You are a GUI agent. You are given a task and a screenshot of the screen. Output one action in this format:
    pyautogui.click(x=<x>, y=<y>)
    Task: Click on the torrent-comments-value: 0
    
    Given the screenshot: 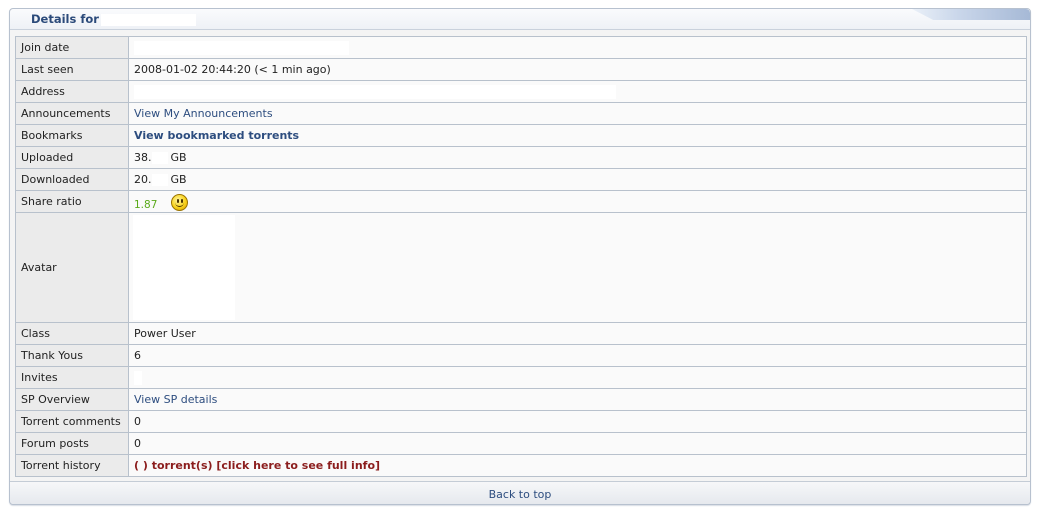 What is the action you would take?
    pyautogui.click(x=577, y=421)
    